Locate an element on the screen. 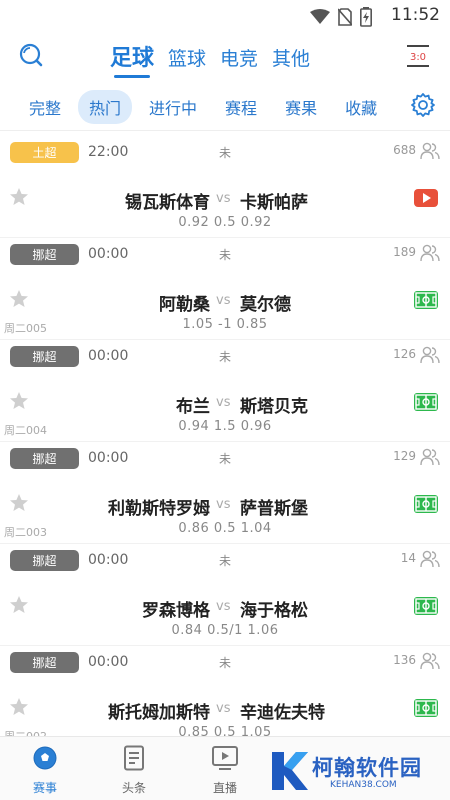  tab-hot: 热门 is located at coordinates (105, 107).